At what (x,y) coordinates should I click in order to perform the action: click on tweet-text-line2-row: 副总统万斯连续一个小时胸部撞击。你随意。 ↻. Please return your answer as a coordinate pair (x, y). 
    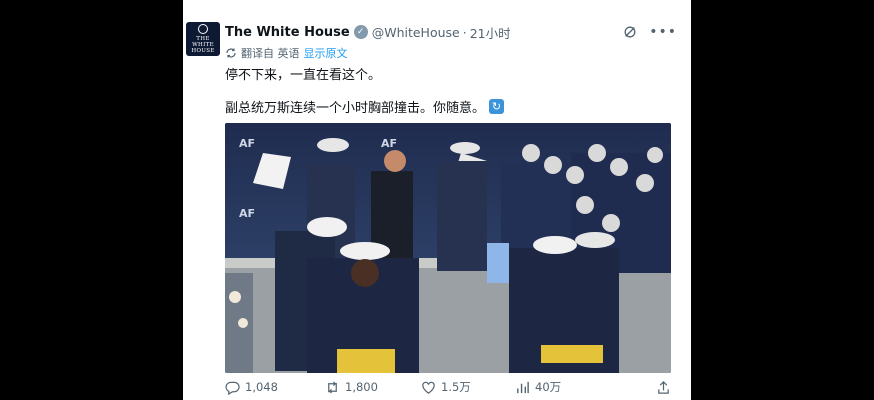
    Looking at the image, I should click on (365, 106).